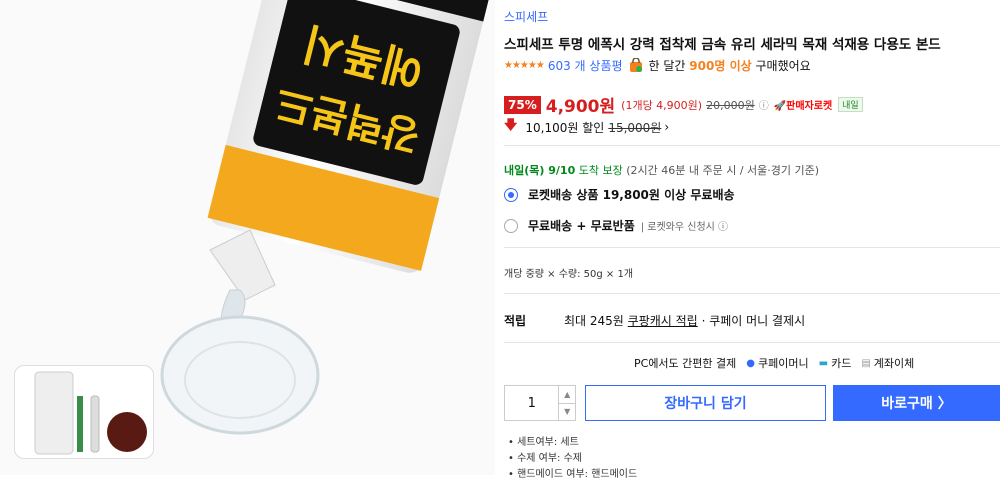 The image size is (1000, 483). What do you see at coordinates (594, 321) in the screenshot?
I see `points-prefix: 최대 245원` at bounding box center [594, 321].